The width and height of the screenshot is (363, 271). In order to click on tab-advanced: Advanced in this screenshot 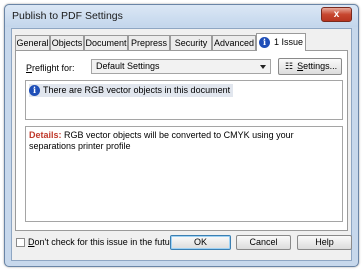, I will do `click(234, 42)`.